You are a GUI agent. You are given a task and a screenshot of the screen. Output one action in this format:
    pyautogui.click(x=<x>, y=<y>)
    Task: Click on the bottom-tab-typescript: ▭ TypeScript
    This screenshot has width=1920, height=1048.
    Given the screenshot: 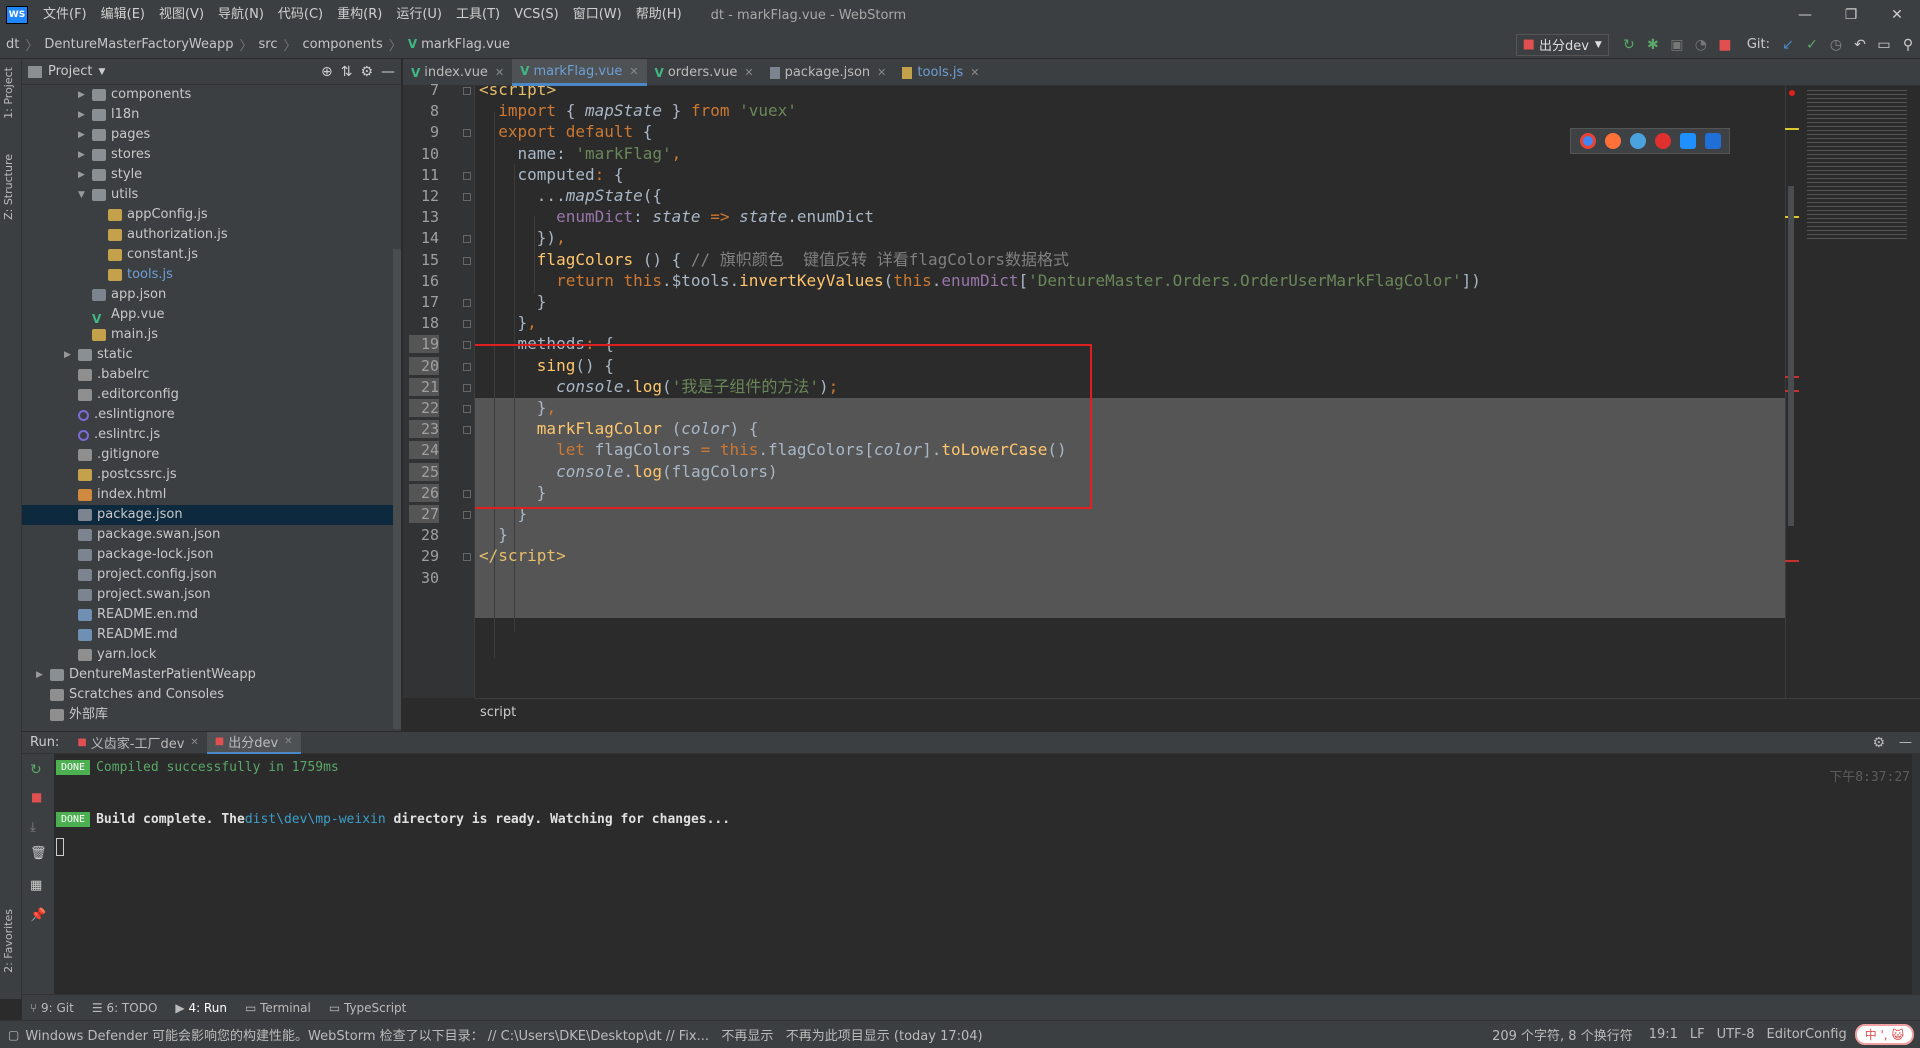 What is the action you would take?
    pyautogui.click(x=368, y=1008)
    